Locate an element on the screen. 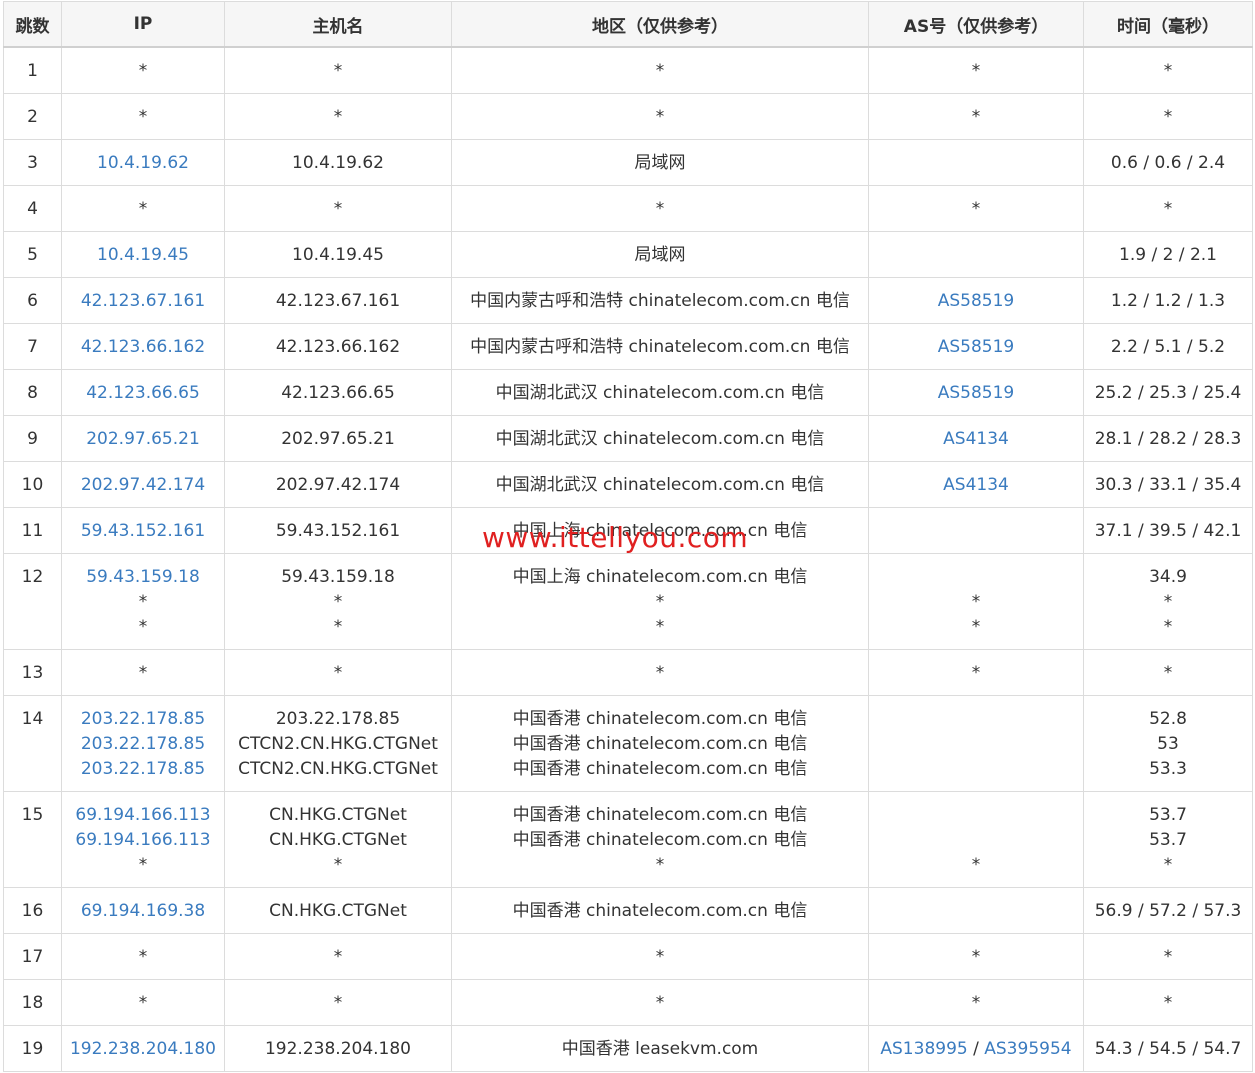  ip-link: 59.43.159.18 is located at coordinates (143, 577).